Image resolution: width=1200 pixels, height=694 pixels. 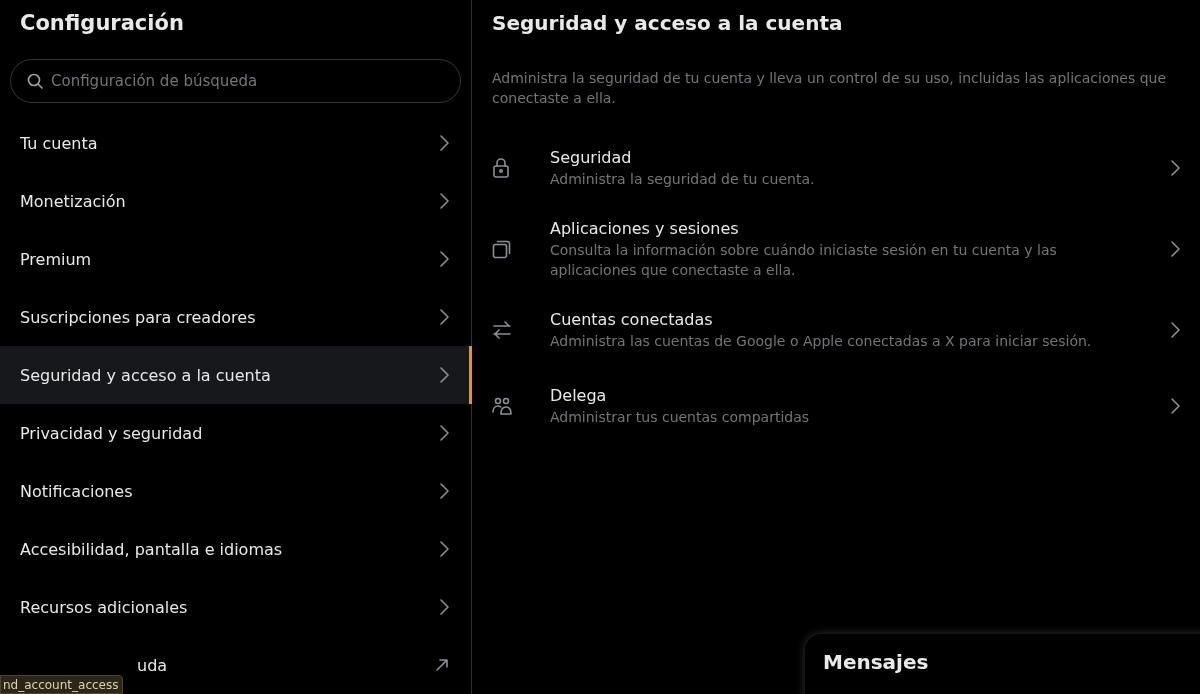 I want to click on option-subtitle: Consulta la información sobre cuándo iniciaste sesión en tu cuenta y las aplicaciones que conectaste a ella., so click(x=804, y=260).